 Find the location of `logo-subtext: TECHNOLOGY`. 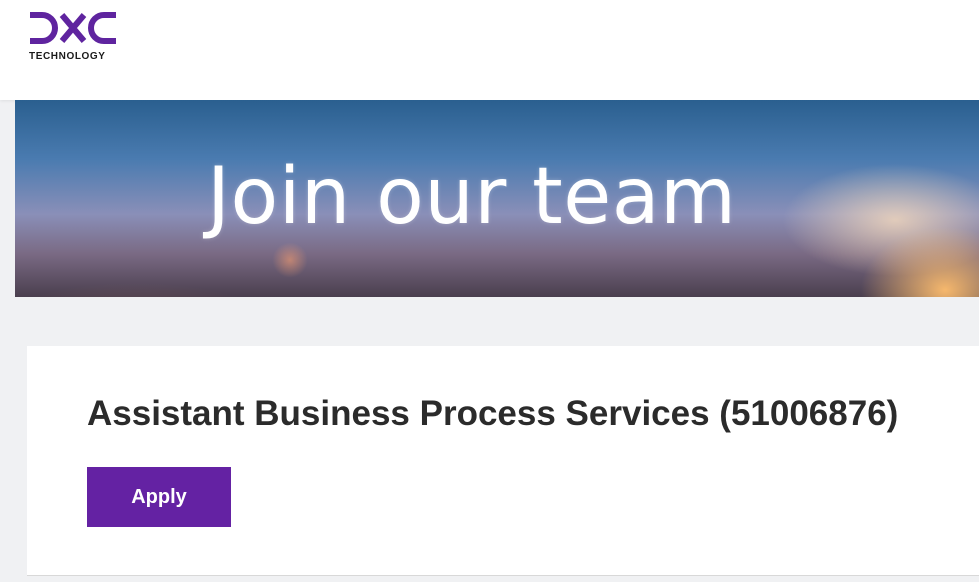

logo-subtext: TECHNOLOGY is located at coordinates (67, 56).